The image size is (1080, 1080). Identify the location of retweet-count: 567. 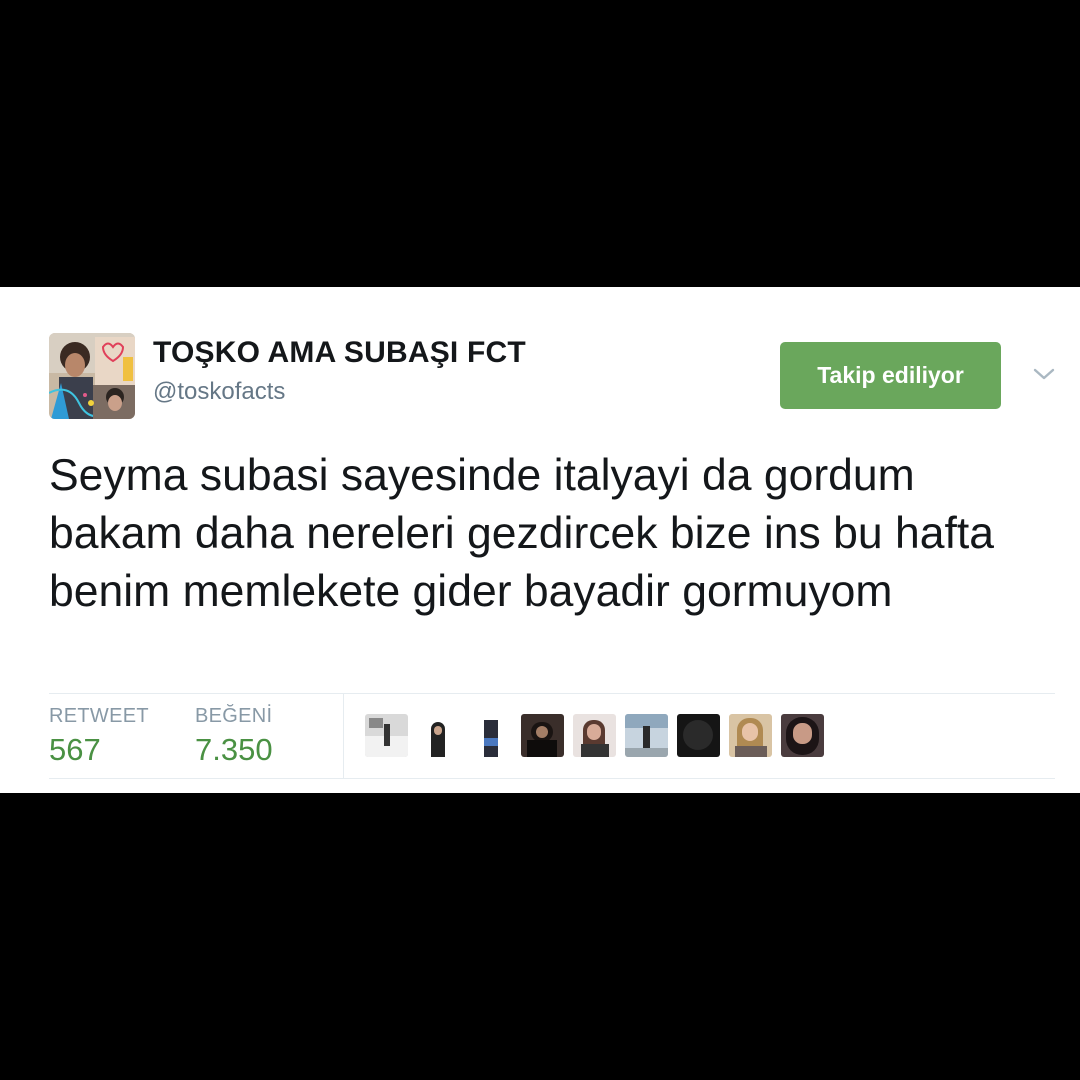
(75, 749).